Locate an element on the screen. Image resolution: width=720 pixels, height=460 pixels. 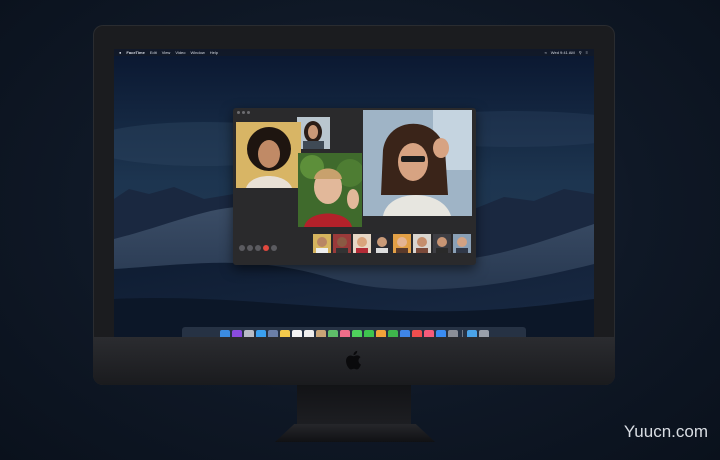
status-area: ≈ Wed 9:41 AM ⚲ ≡ is located at coordinates (566, 52).